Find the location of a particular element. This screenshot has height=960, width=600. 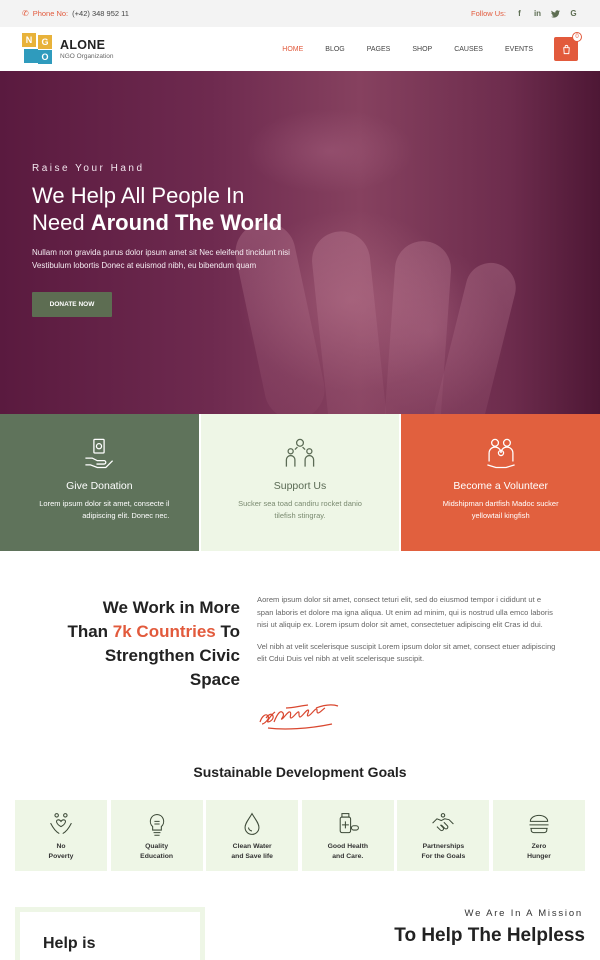

handshake-icon is located at coordinates (443, 822).